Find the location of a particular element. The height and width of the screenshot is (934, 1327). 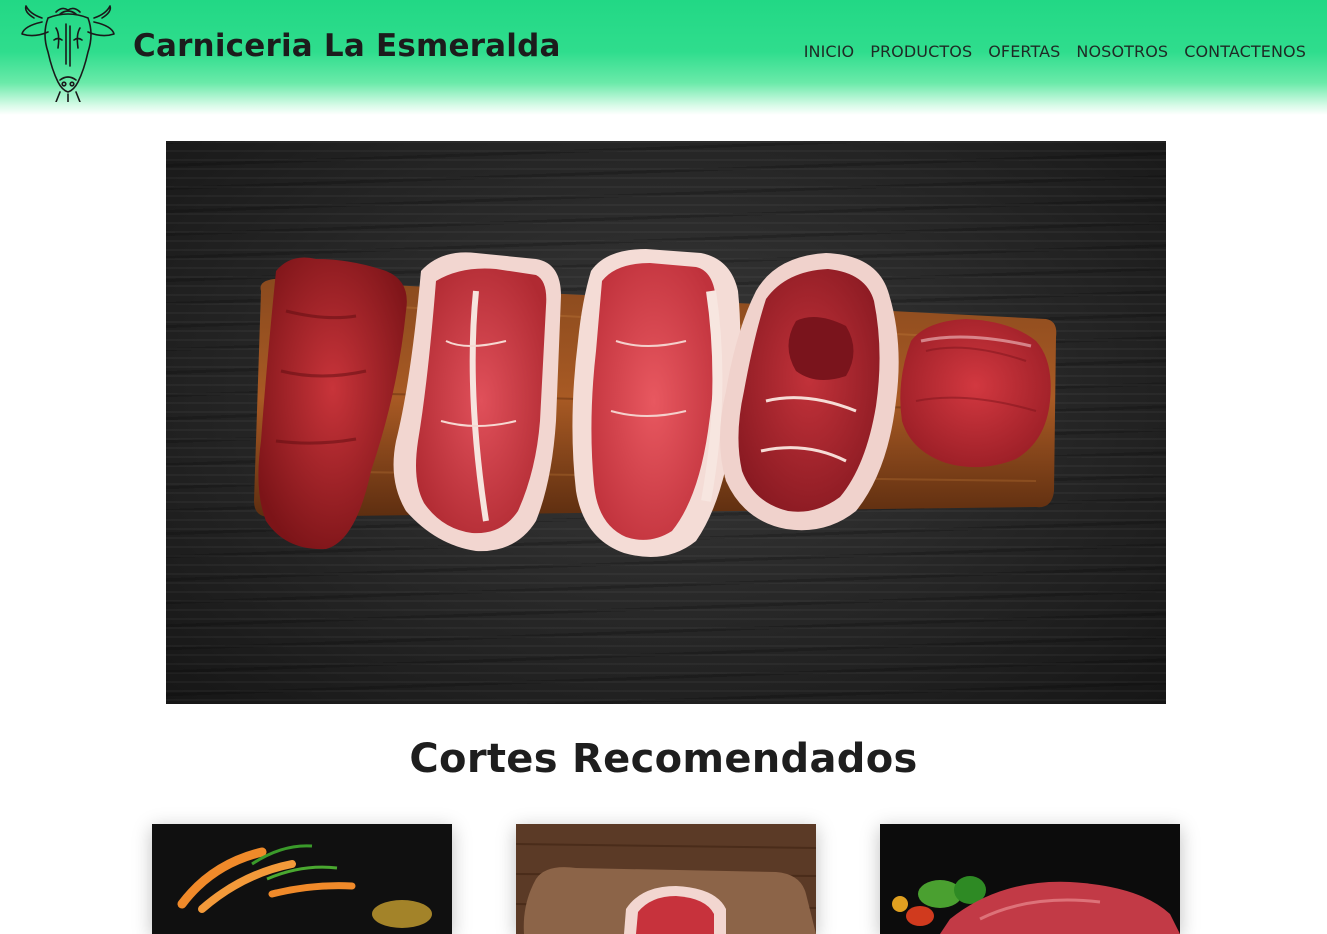

cow-head-logo-icon is located at coordinates (68, 53).